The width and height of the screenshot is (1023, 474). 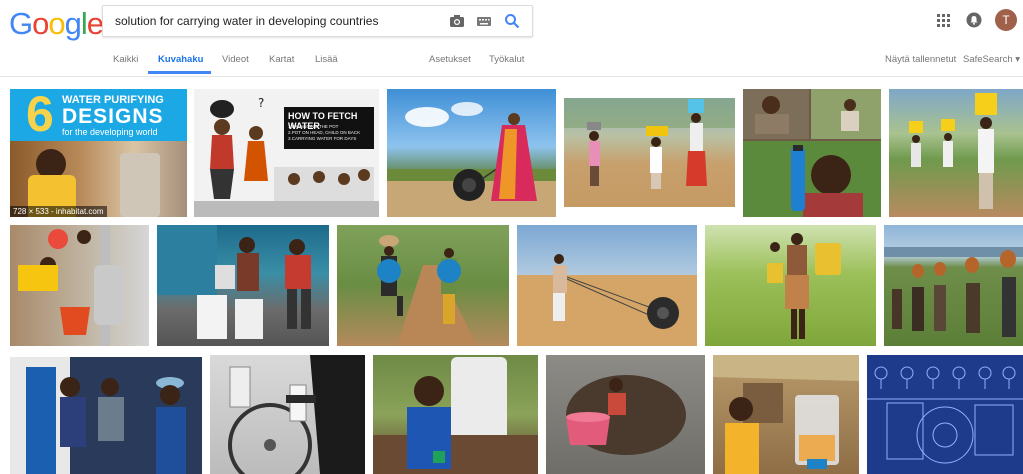 What do you see at coordinates (125, 59) in the screenshot?
I see `tab-all: Kaikki` at bounding box center [125, 59].